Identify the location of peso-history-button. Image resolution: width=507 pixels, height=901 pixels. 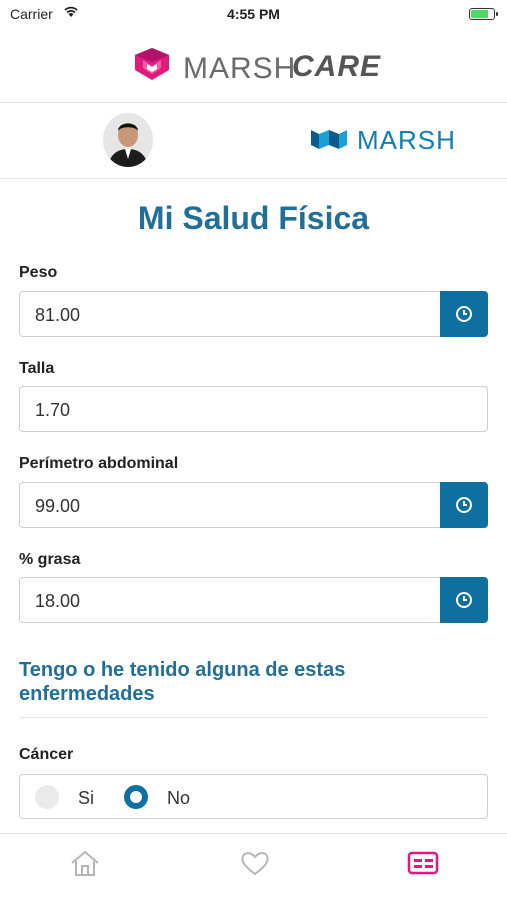
(464, 314).